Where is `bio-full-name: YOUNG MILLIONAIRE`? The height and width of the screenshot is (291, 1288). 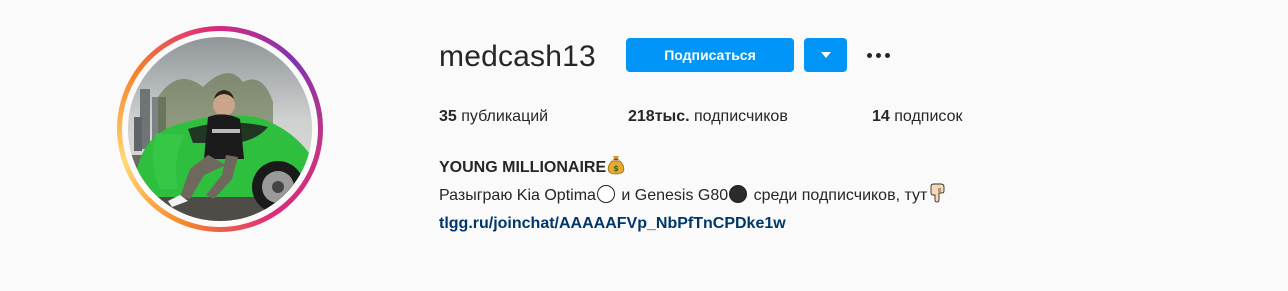 bio-full-name: YOUNG MILLIONAIRE is located at coordinates (523, 167).